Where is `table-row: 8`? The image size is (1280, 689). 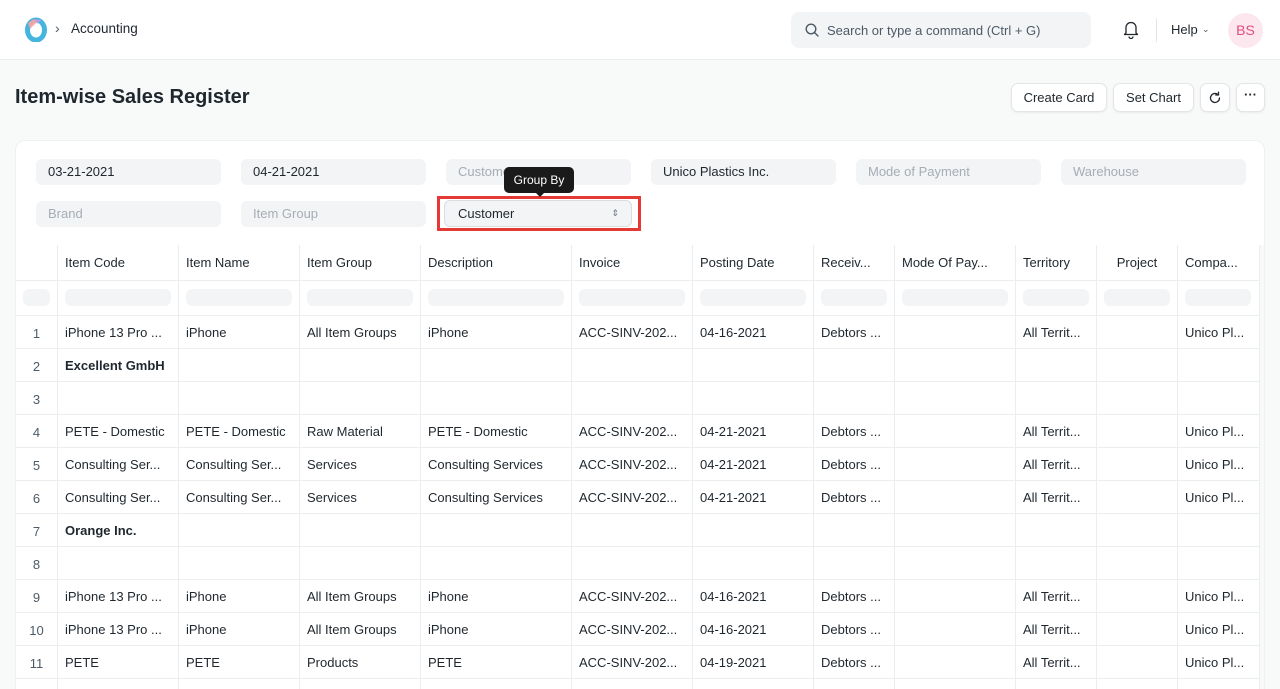
table-row: 8 is located at coordinates (637, 563).